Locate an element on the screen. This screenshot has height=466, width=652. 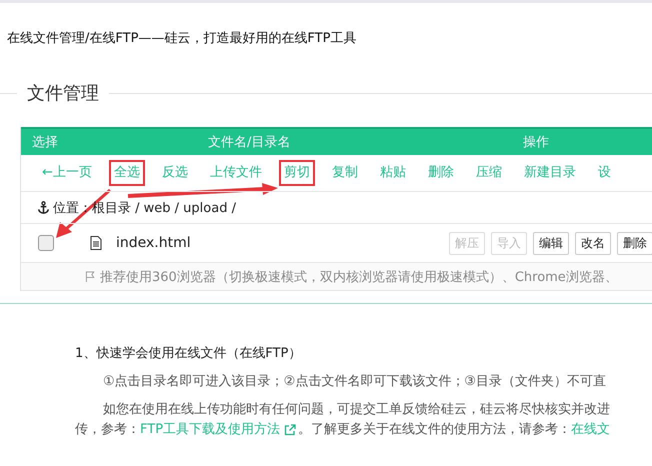
action-button: 删除 is located at coordinates (634, 243).